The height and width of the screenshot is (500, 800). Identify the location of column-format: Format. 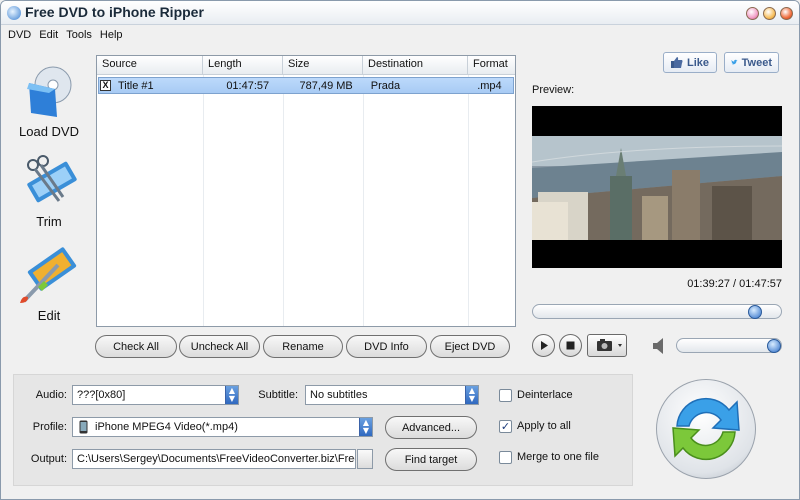
(491, 65).